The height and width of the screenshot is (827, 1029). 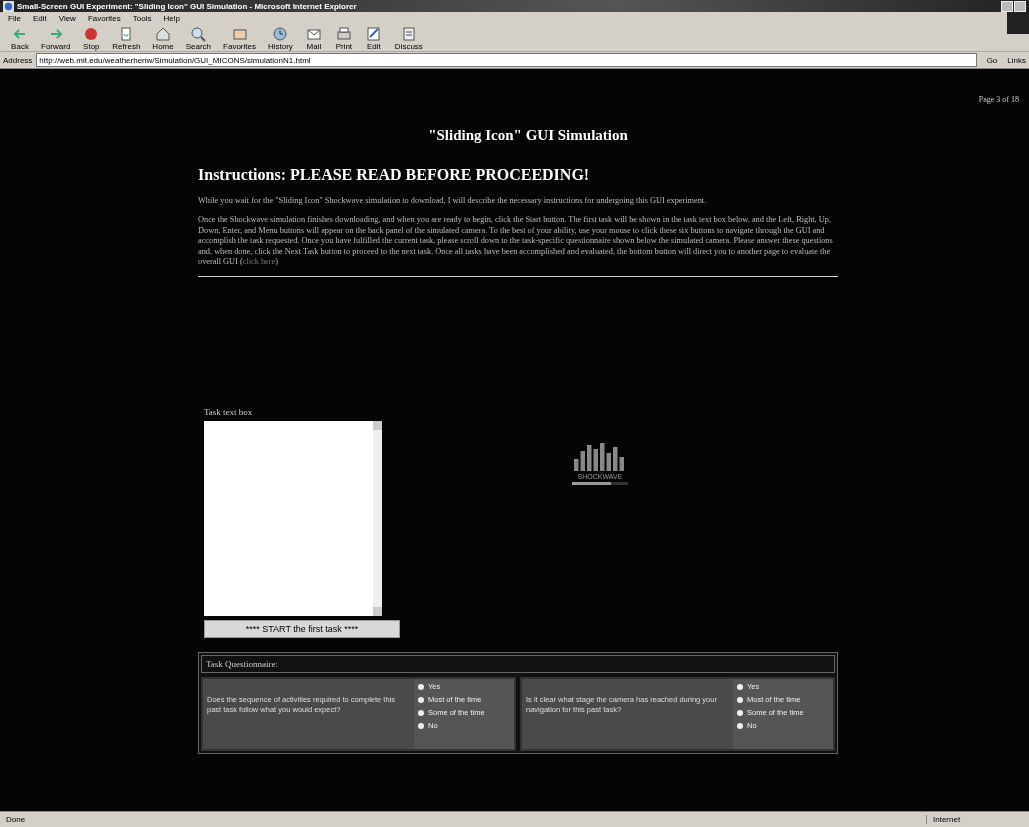 What do you see at coordinates (1007, 6) in the screenshot?
I see `minimize-button` at bounding box center [1007, 6].